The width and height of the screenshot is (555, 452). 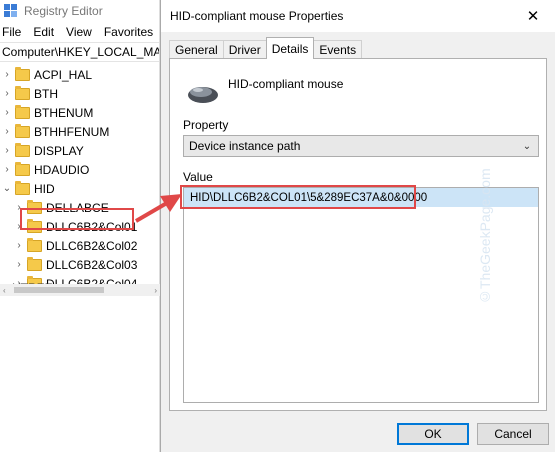 I want to click on tree-item: › BTHHFENUM, so click(x=79, y=131).